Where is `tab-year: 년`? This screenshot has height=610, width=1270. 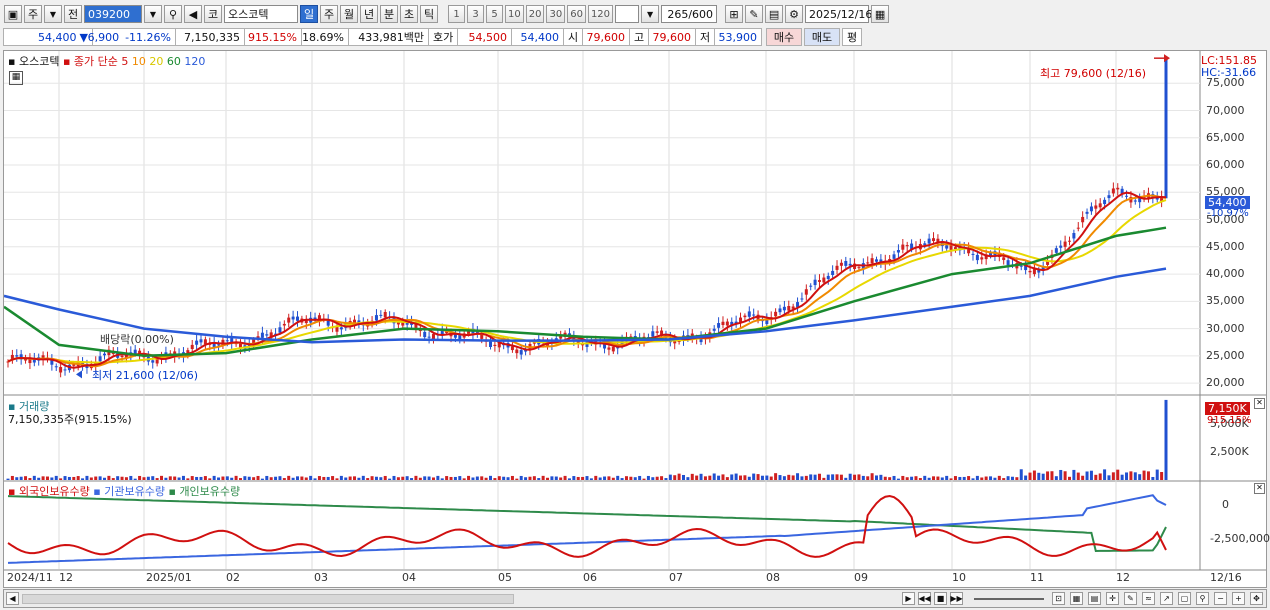
tab-year: 년 is located at coordinates (369, 14).